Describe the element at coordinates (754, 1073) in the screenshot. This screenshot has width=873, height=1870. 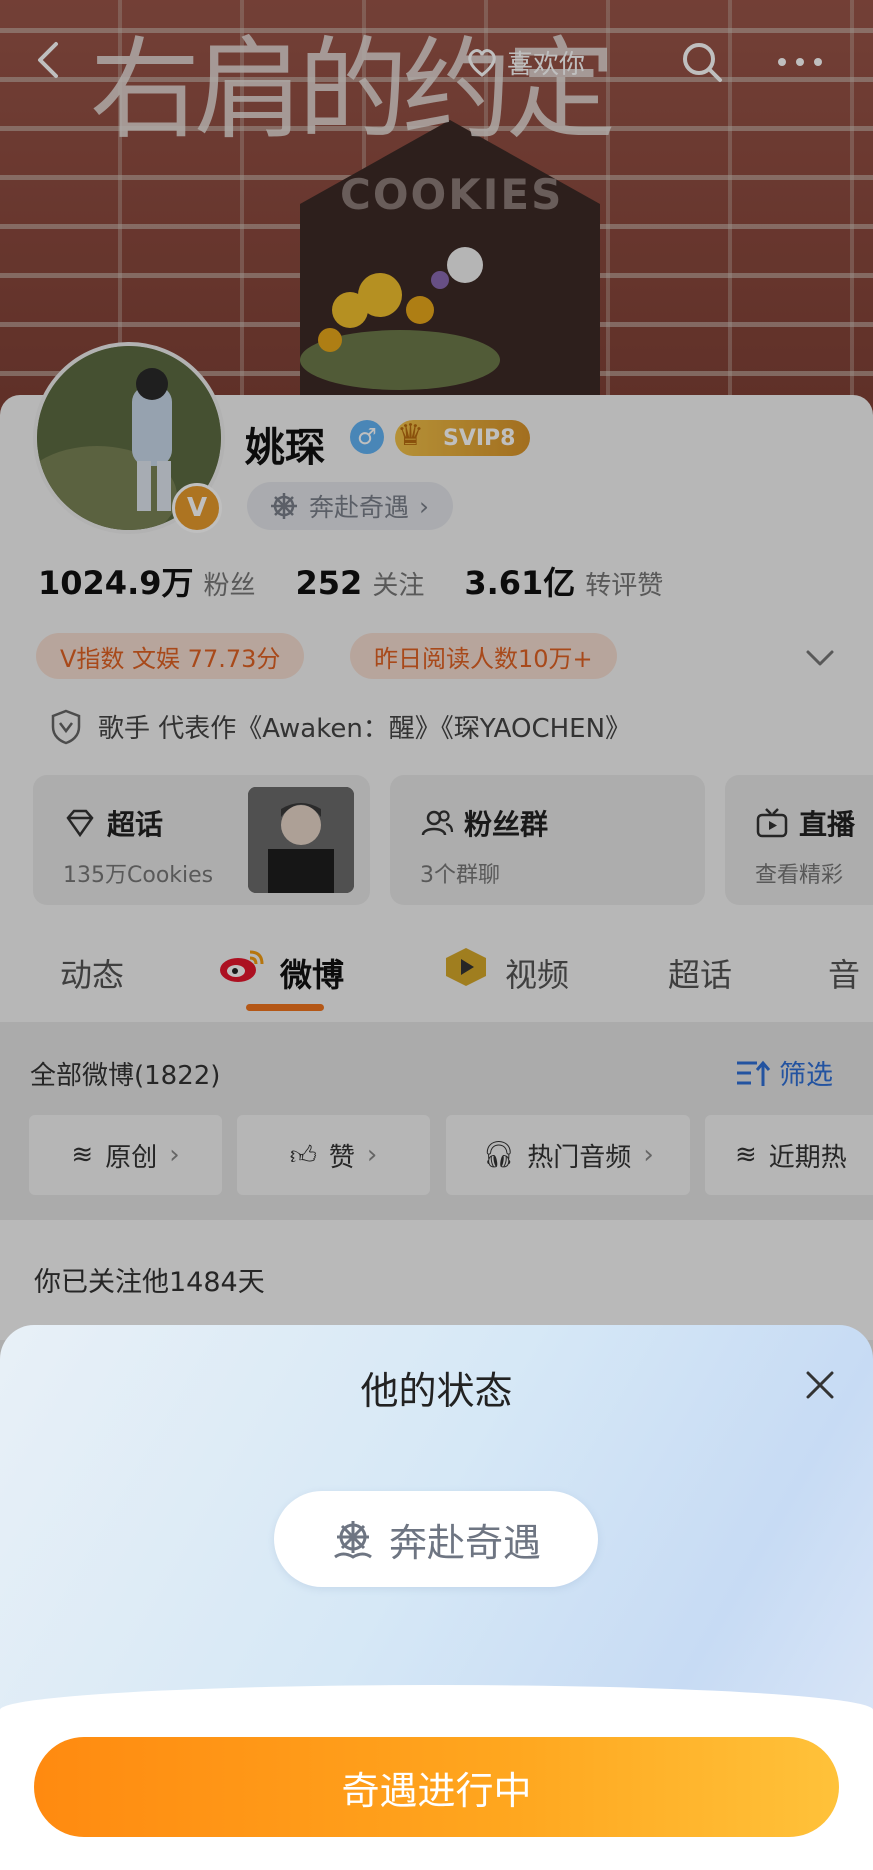
I see `filter-icon` at that location.